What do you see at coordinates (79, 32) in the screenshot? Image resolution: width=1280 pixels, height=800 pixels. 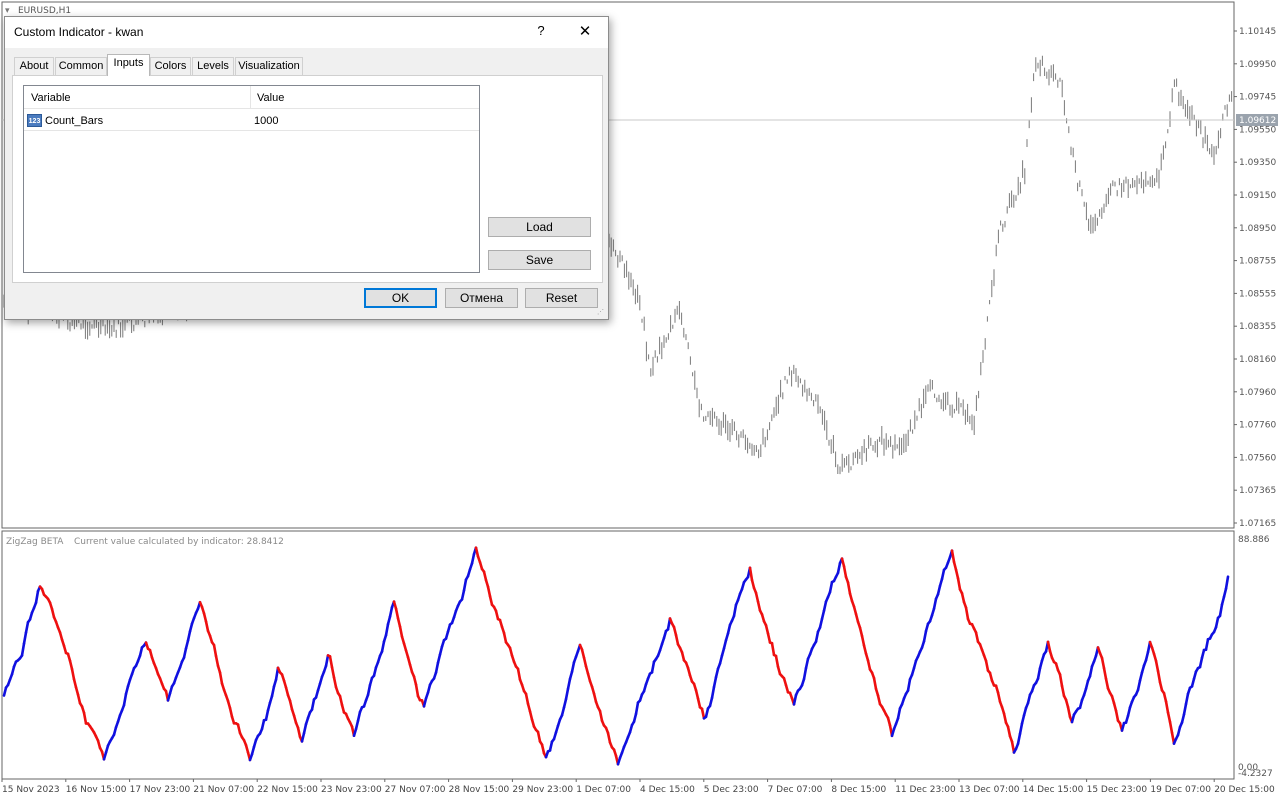 I see `dialog-title: Custom Indicator - kwan` at bounding box center [79, 32].